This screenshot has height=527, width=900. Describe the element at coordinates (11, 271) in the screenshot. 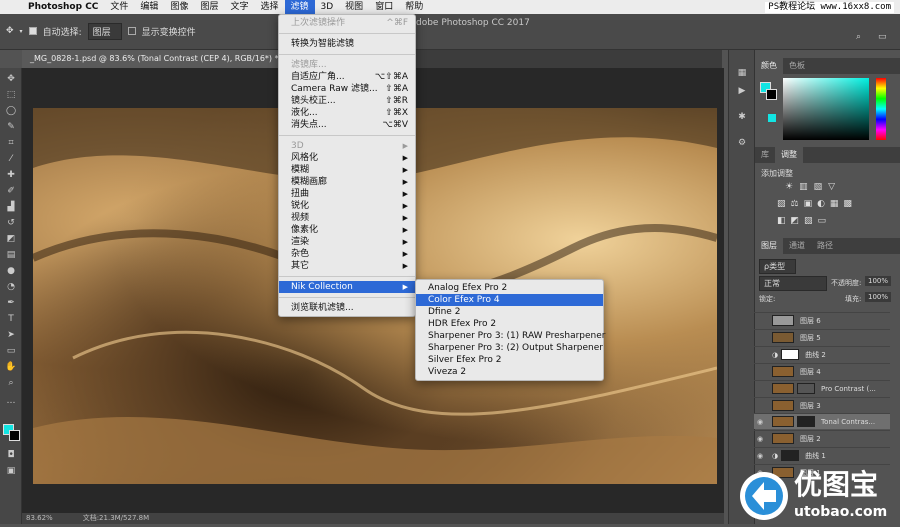

I see `blur-tool-icon: ●` at that location.